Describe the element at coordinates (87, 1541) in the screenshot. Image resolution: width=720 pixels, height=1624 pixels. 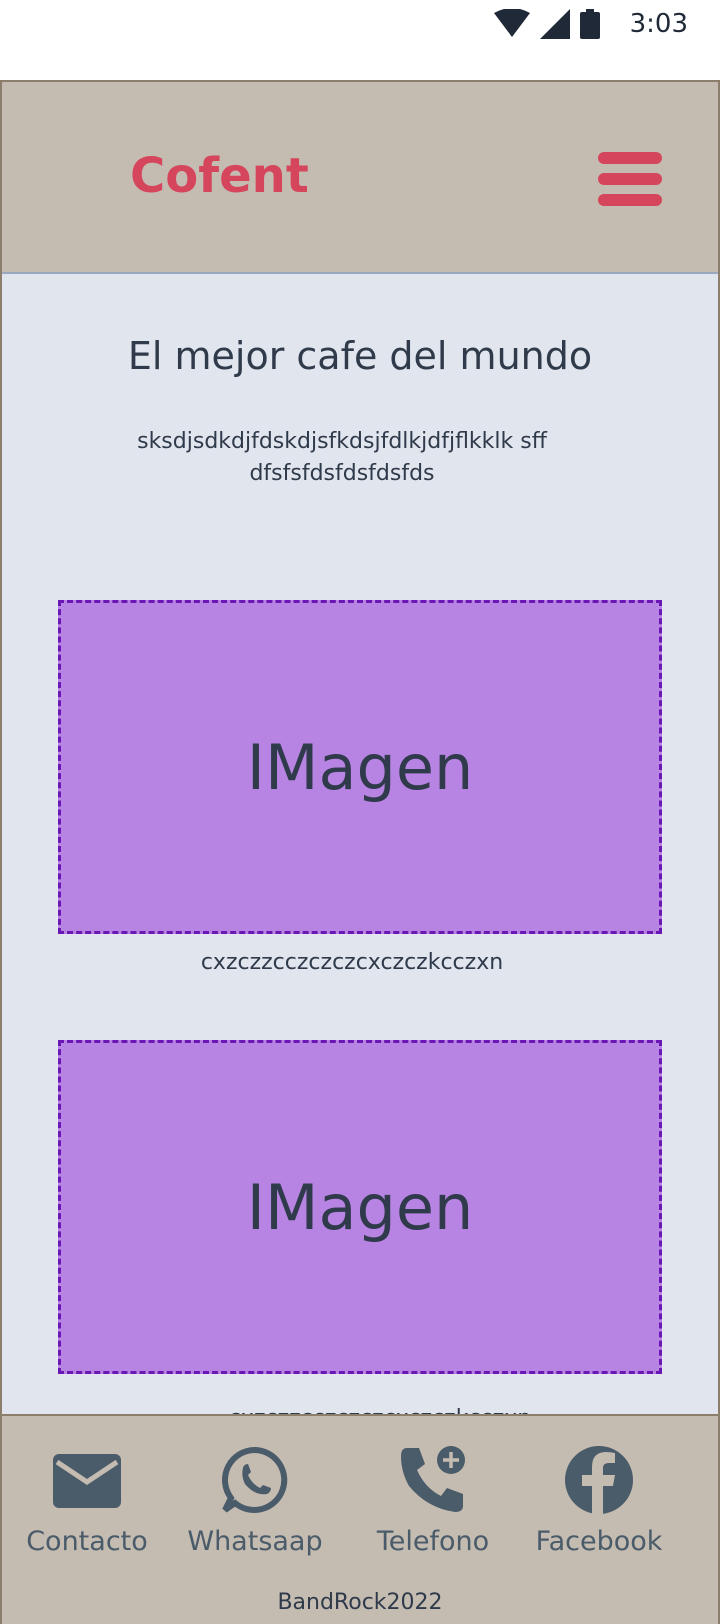
I see `footer-item-label: Contacto` at that location.